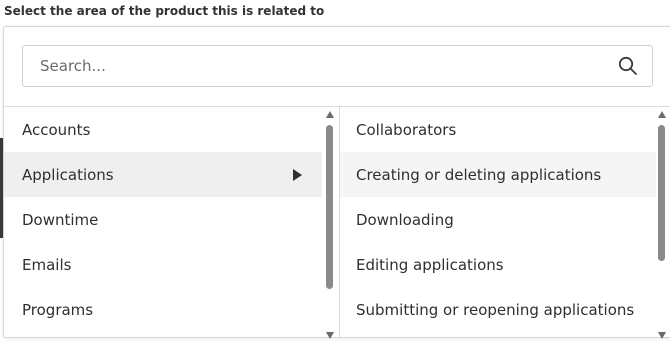 This screenshot has height=341, width=670. I want to click on caret-right-icon, so click(297, 174).